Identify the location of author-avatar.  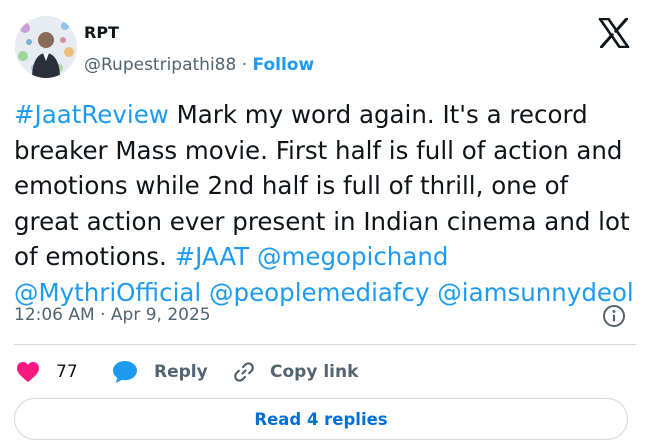
(46, 47).